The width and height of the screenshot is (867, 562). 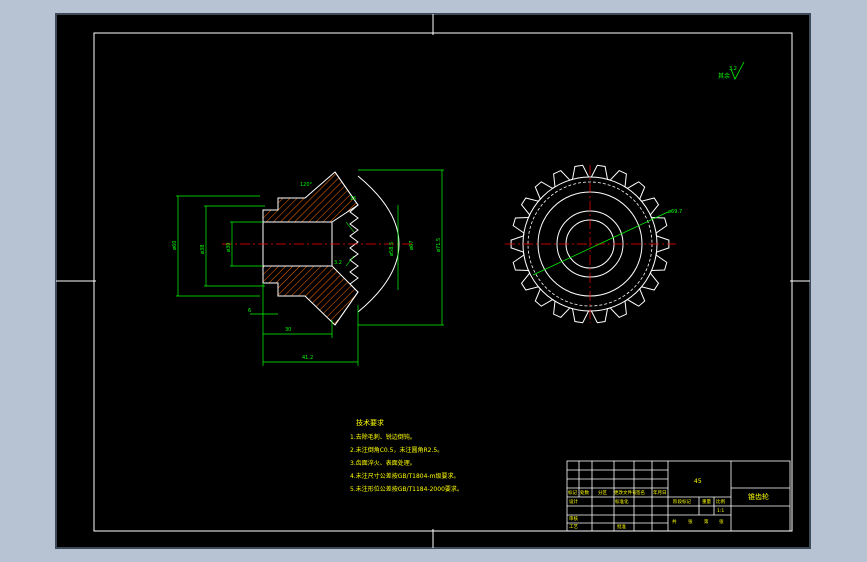 I want to click on tb-label-mark: 标记, so click(x=572, y=492).